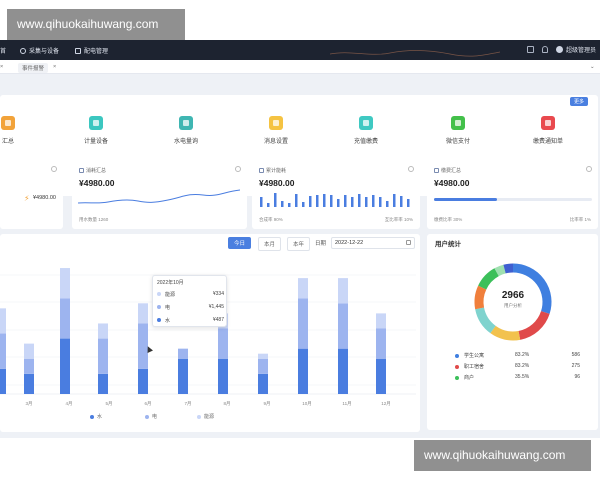 The height and width of the screenshot is (480, 600). What do you see at coordinates (187, 404) in the screenshot?
I see `x-tick-label: 7月` at bounding box center [187, 404].